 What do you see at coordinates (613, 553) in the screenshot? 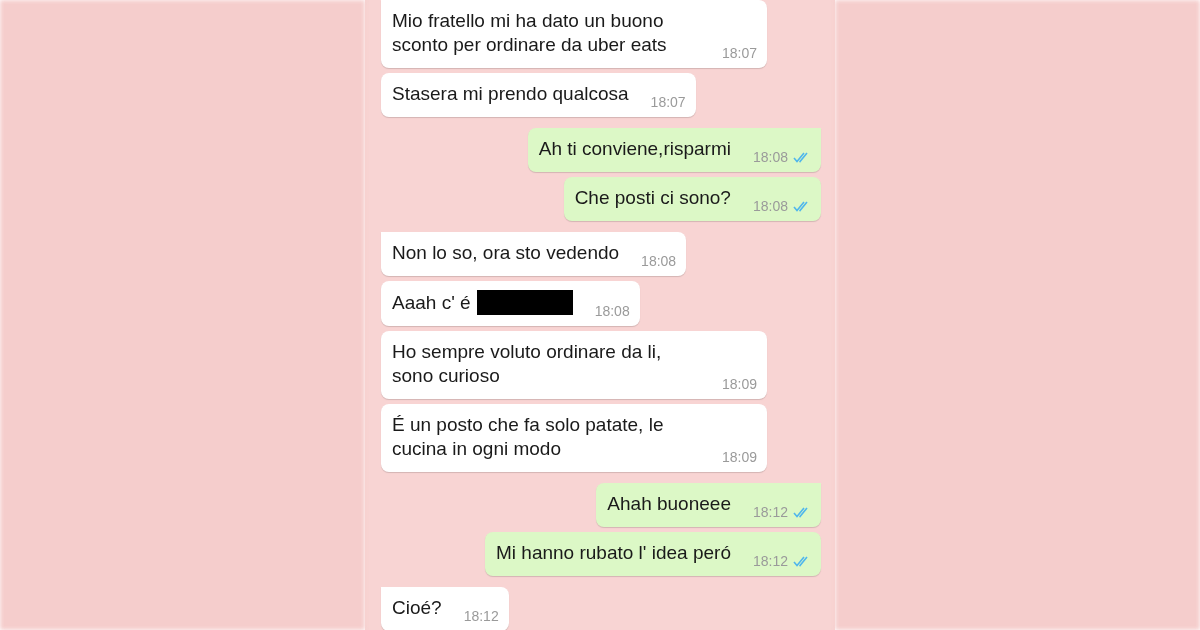
I see `message-text: Mi hanno rubato l' idea peró` at bounding box center [613, 553].